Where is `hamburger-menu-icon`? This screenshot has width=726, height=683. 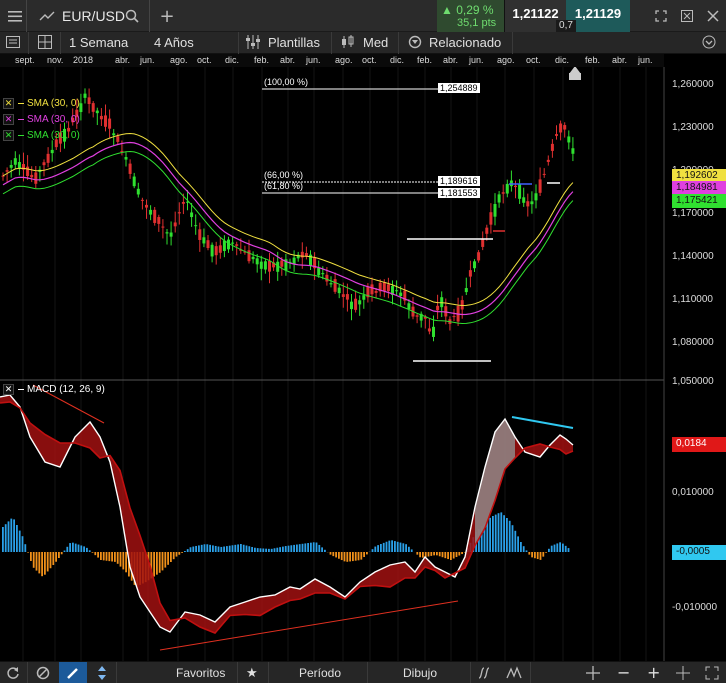
hamburger-menu-icon is located at coordinates (15, 16).